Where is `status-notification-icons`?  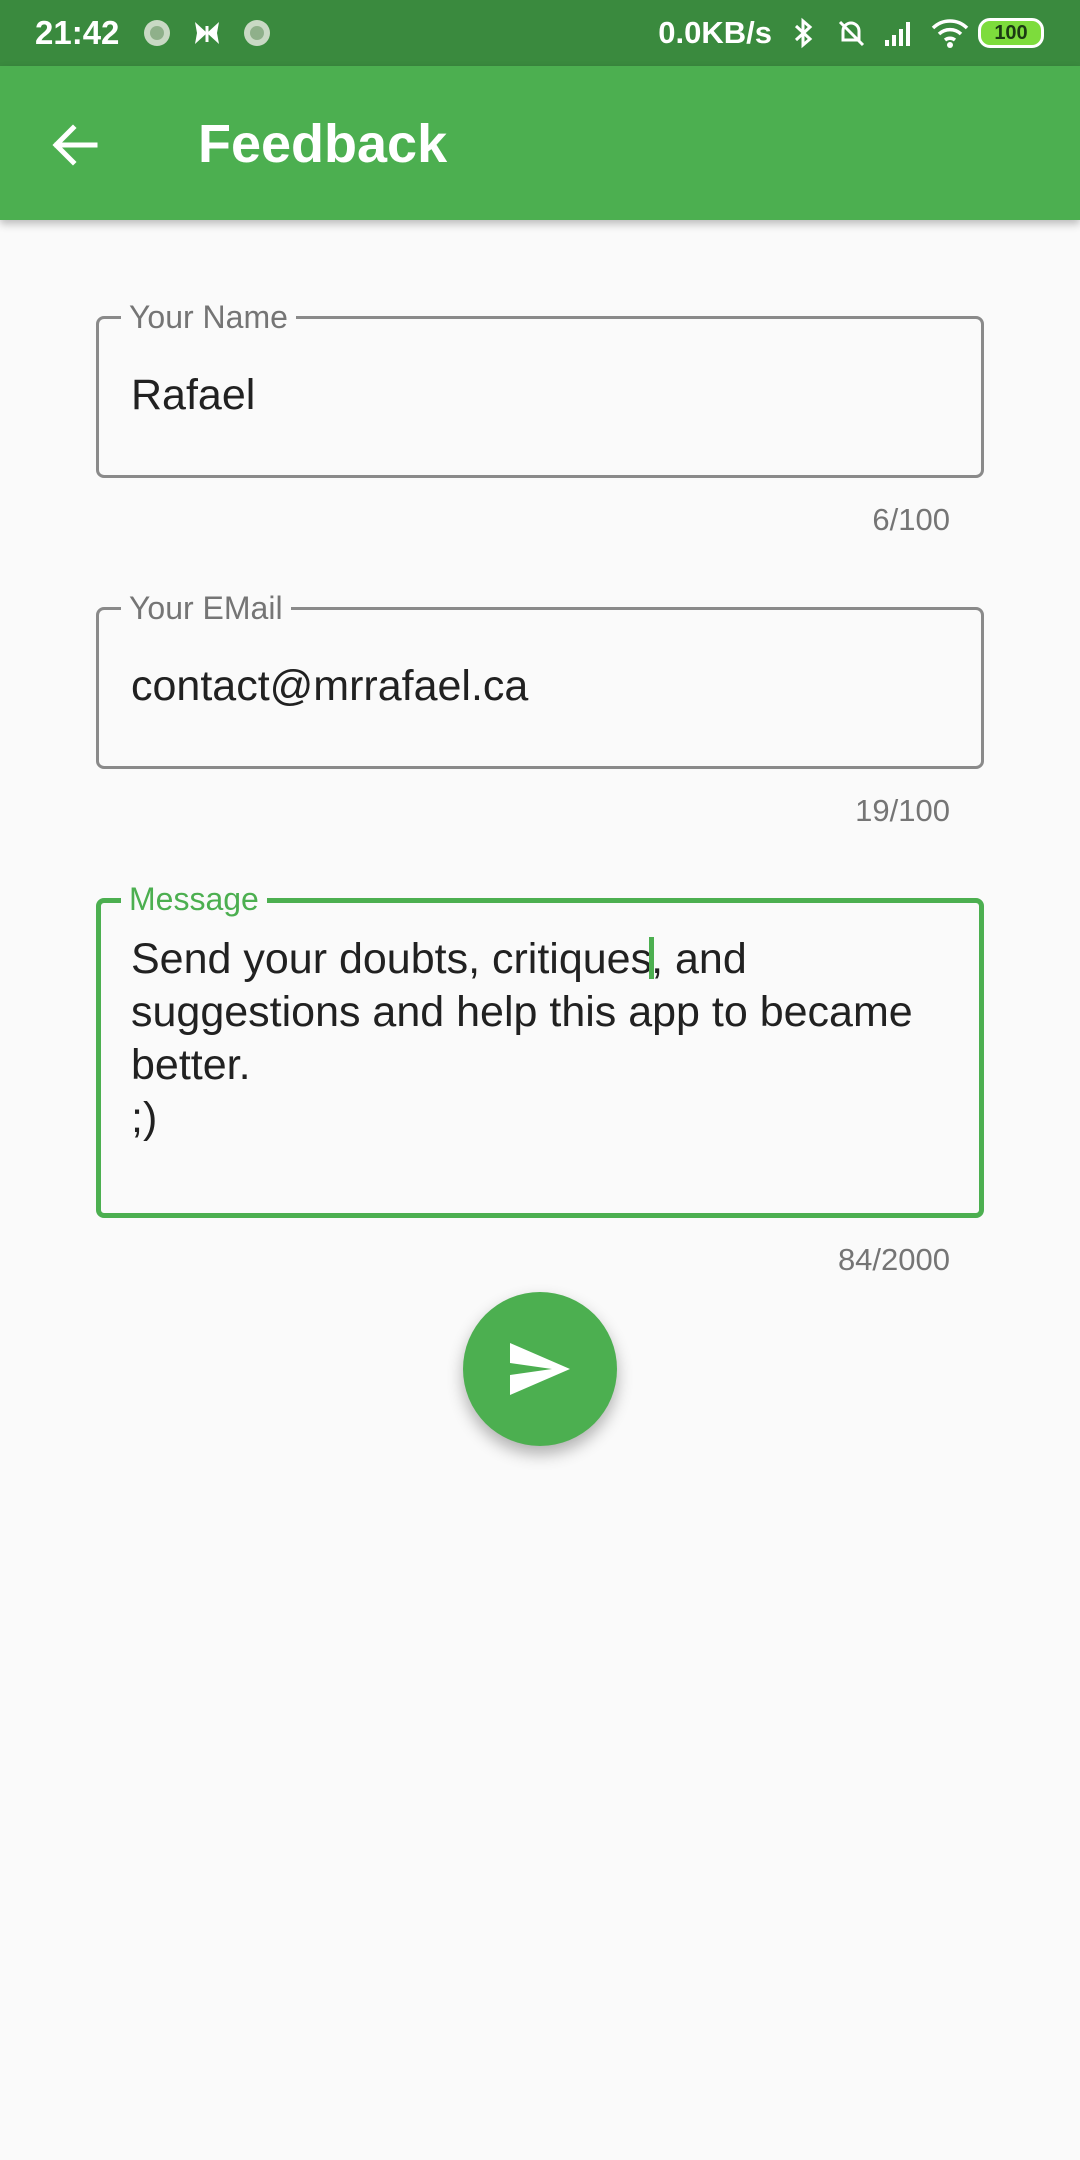 status-notification-icons is located at coordinates (207, 33).